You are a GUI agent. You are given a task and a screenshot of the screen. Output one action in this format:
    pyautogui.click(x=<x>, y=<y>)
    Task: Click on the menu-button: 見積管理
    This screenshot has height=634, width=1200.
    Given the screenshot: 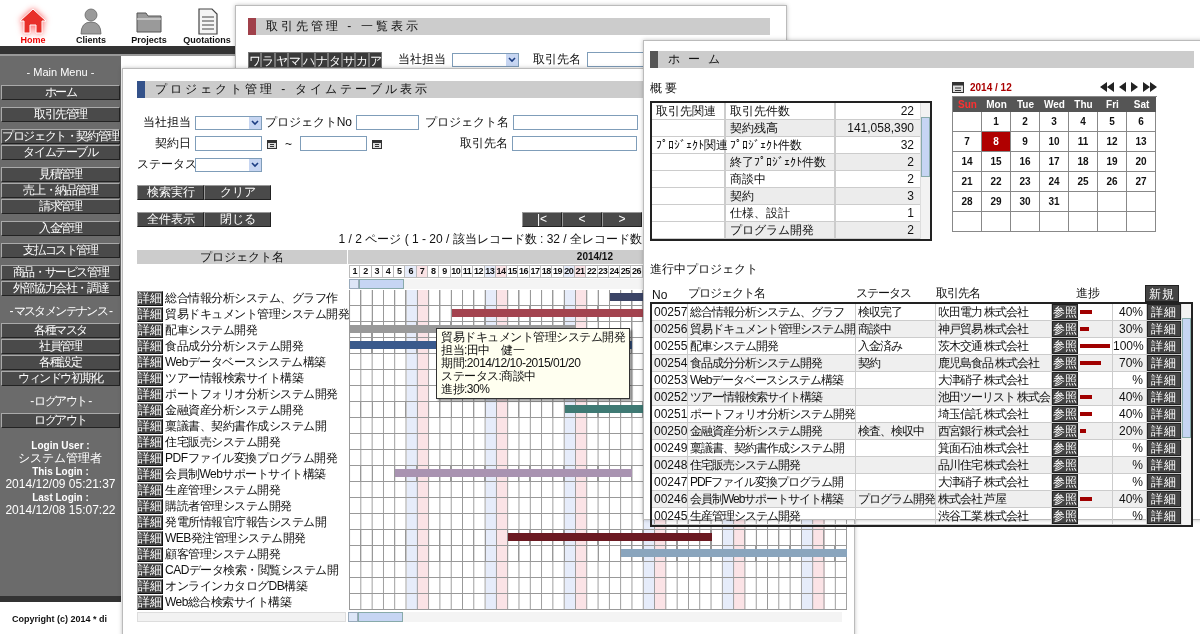 What is the action you would take?
    pyautogui.click(x=60, y=174)
    